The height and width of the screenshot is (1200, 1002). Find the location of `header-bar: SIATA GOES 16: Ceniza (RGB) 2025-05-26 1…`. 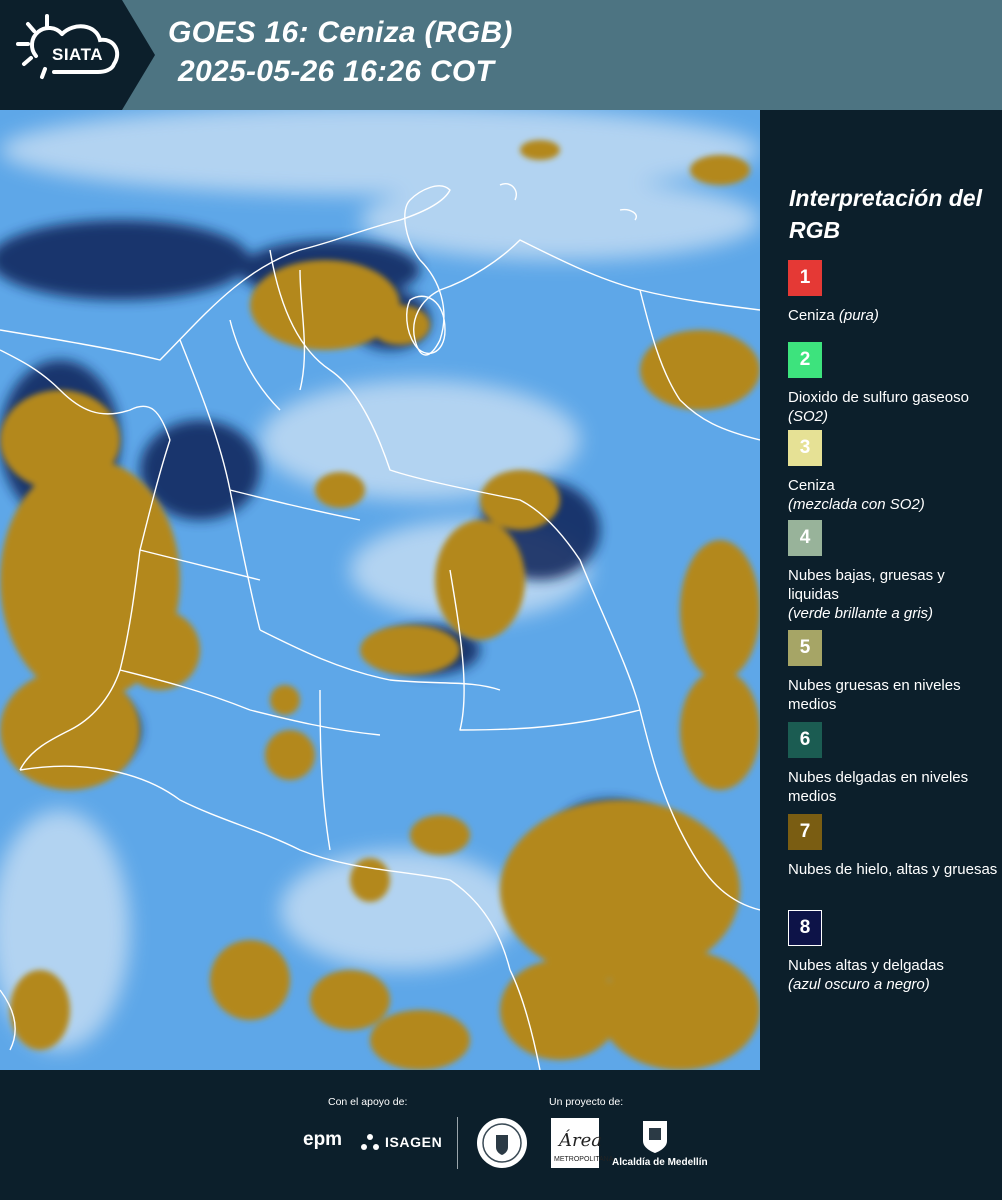

header-bar: SIATA GOES 16: Ceniza (RGB) 2025-05-26 1… is located at coordinates (501, 55).